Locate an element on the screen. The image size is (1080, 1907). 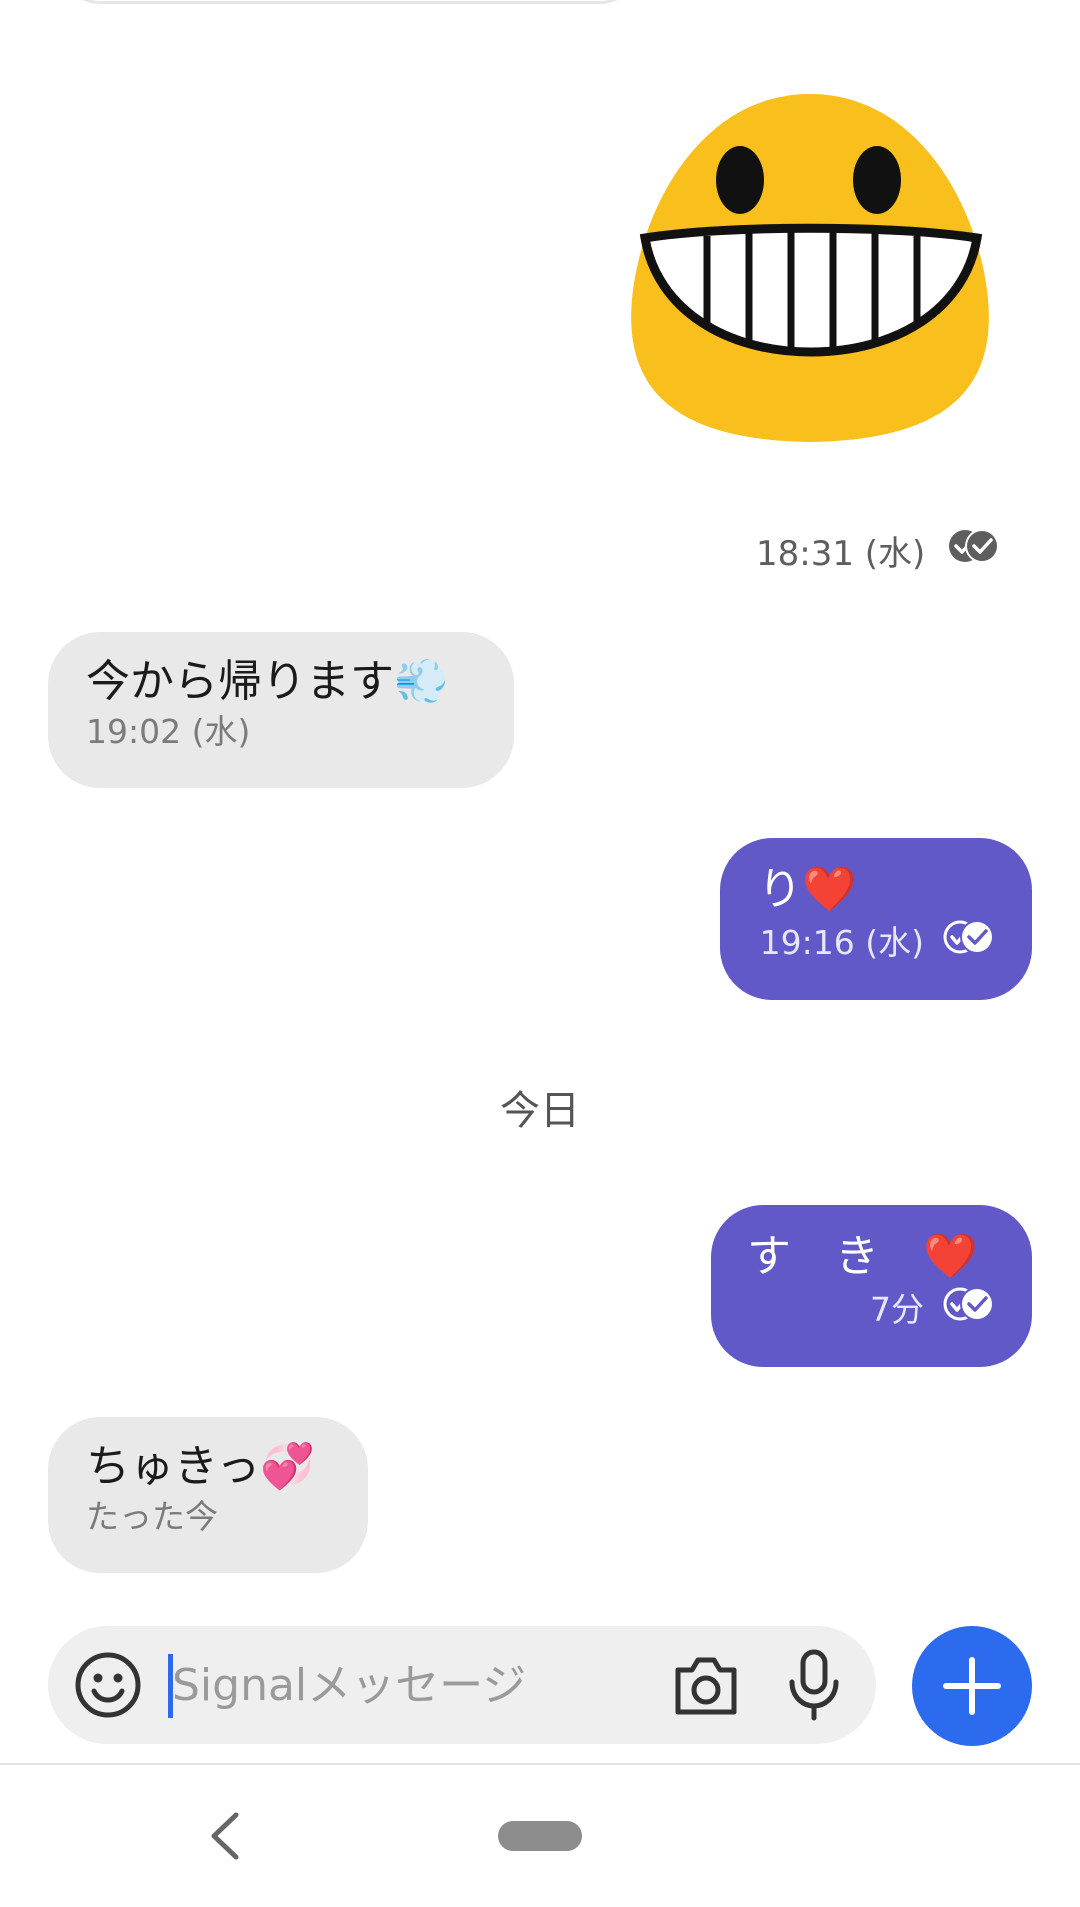
message-text: ちゅきっ💞 is located at coordinates (201, 1466).